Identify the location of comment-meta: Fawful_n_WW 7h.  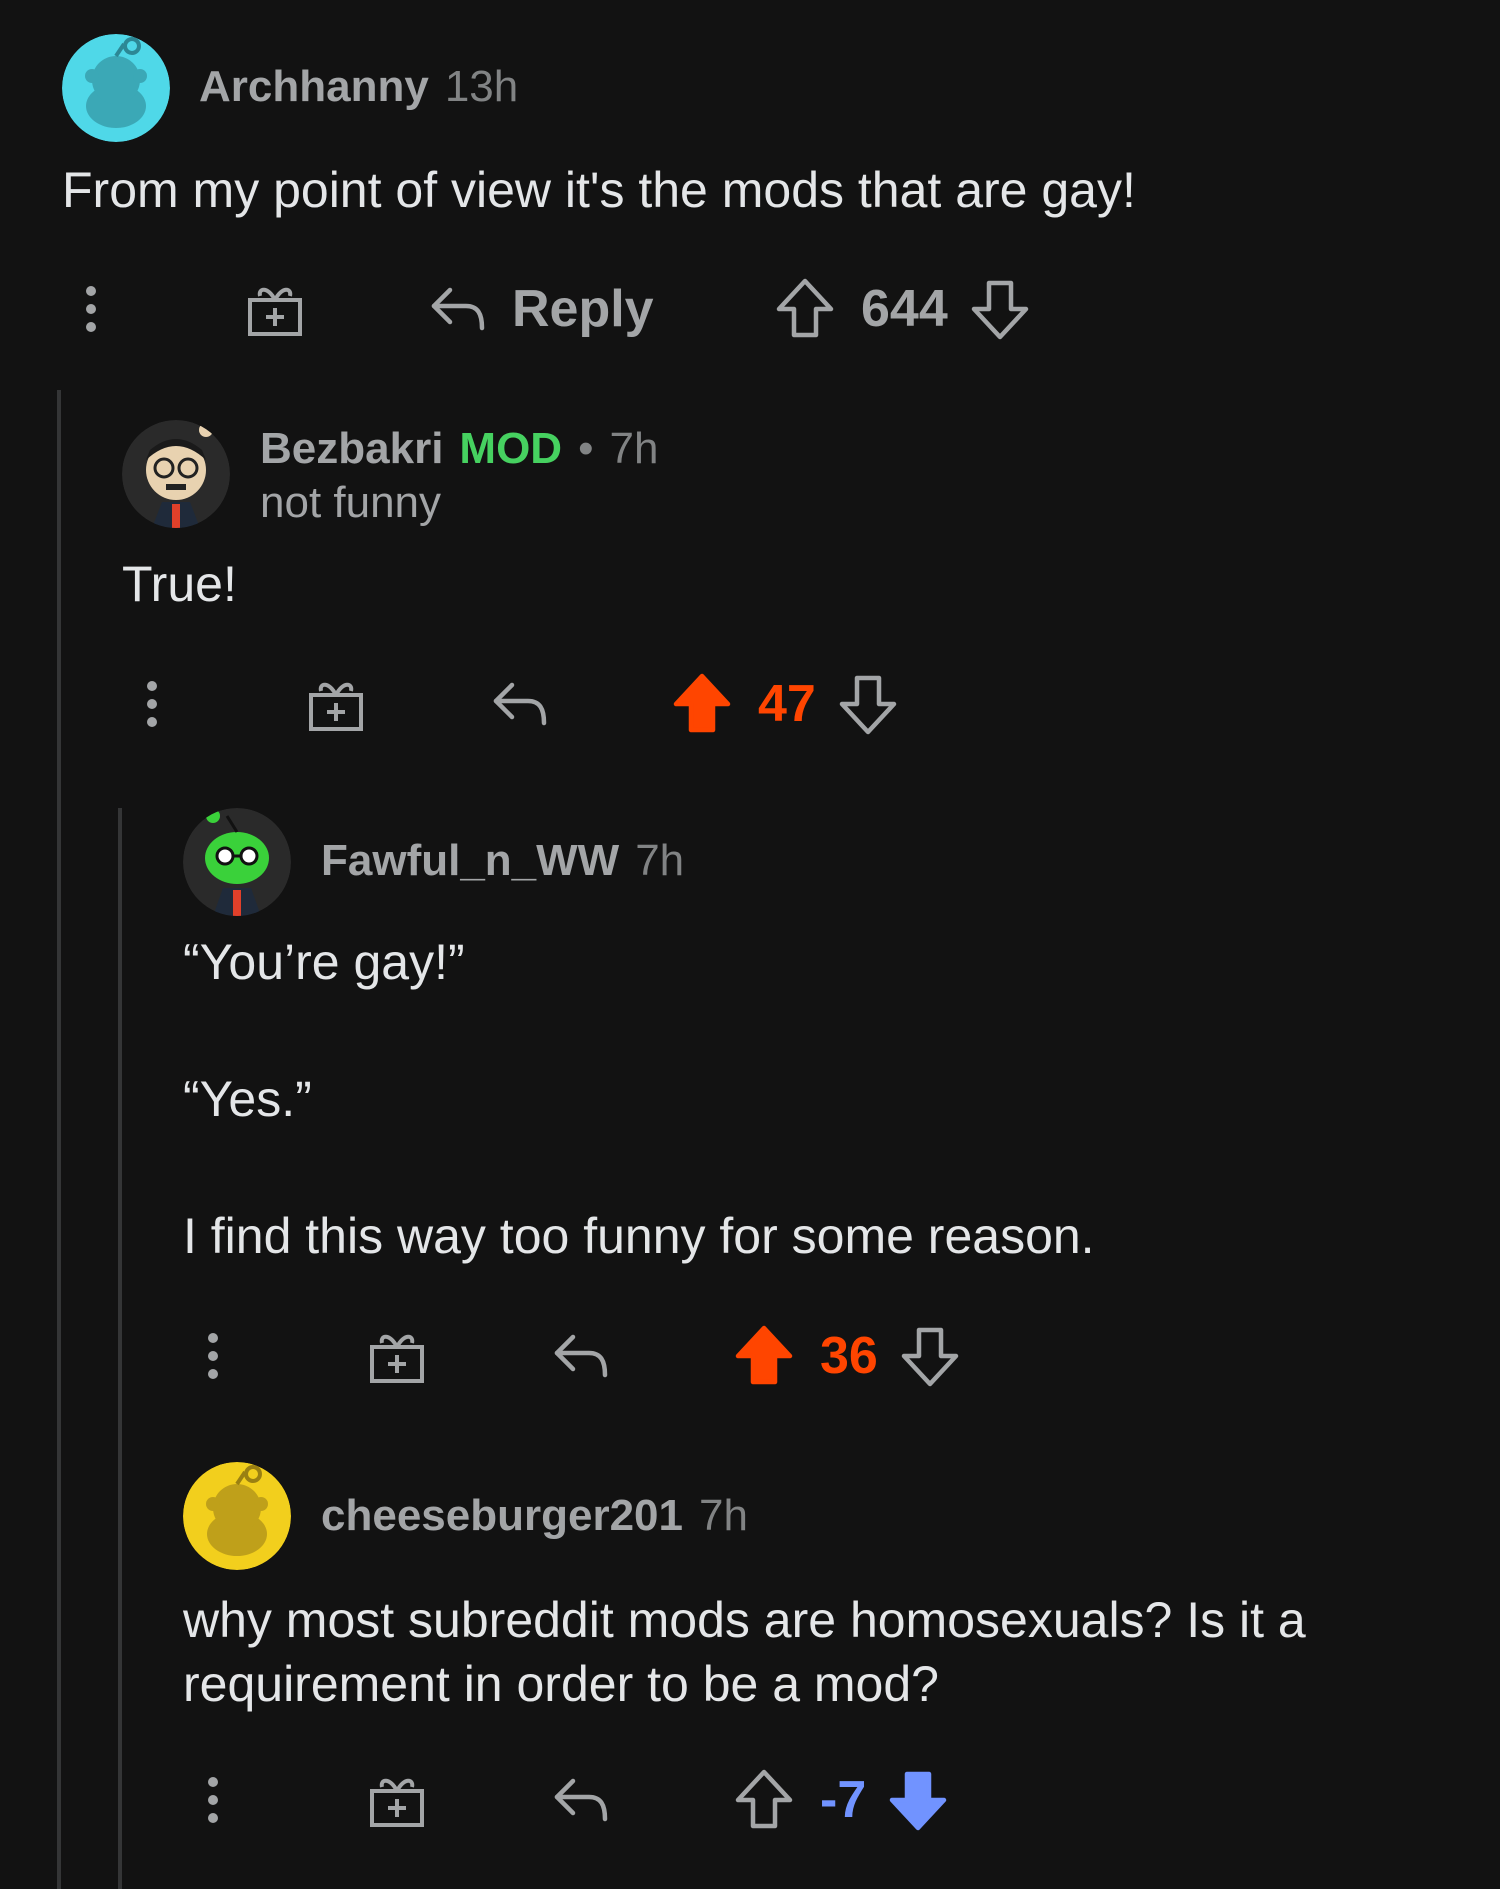
(502, 861).